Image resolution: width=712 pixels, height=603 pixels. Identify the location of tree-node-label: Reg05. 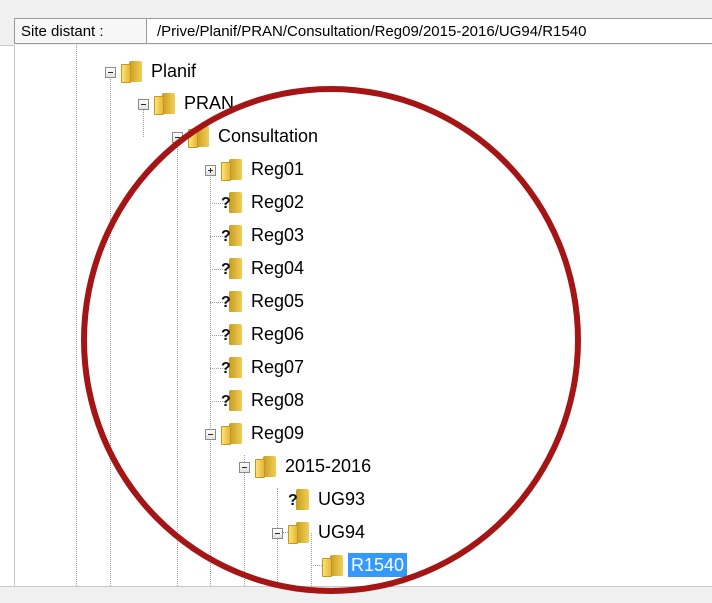
(278, 301).